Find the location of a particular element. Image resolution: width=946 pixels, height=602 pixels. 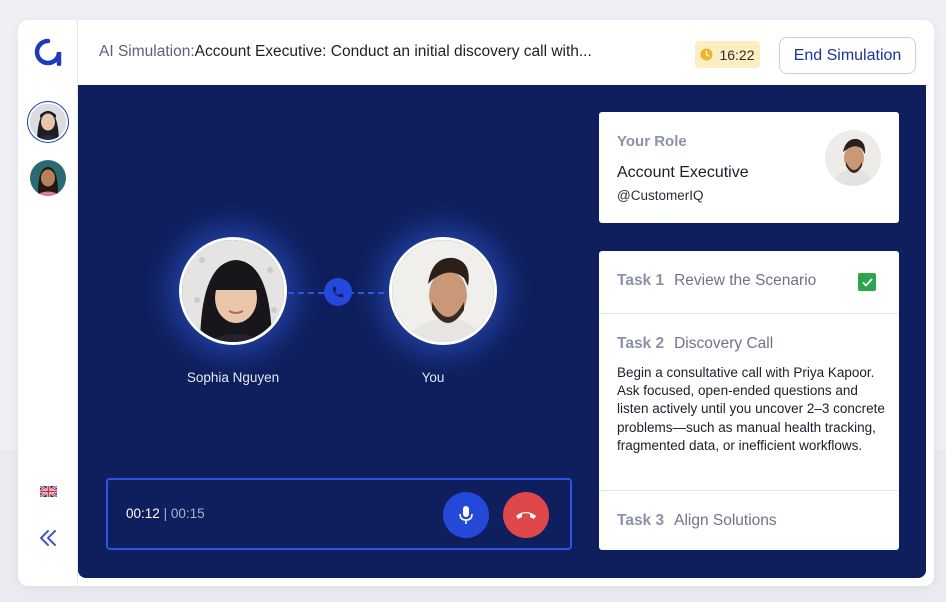

self-name: You is located at coordinates (433, 377).